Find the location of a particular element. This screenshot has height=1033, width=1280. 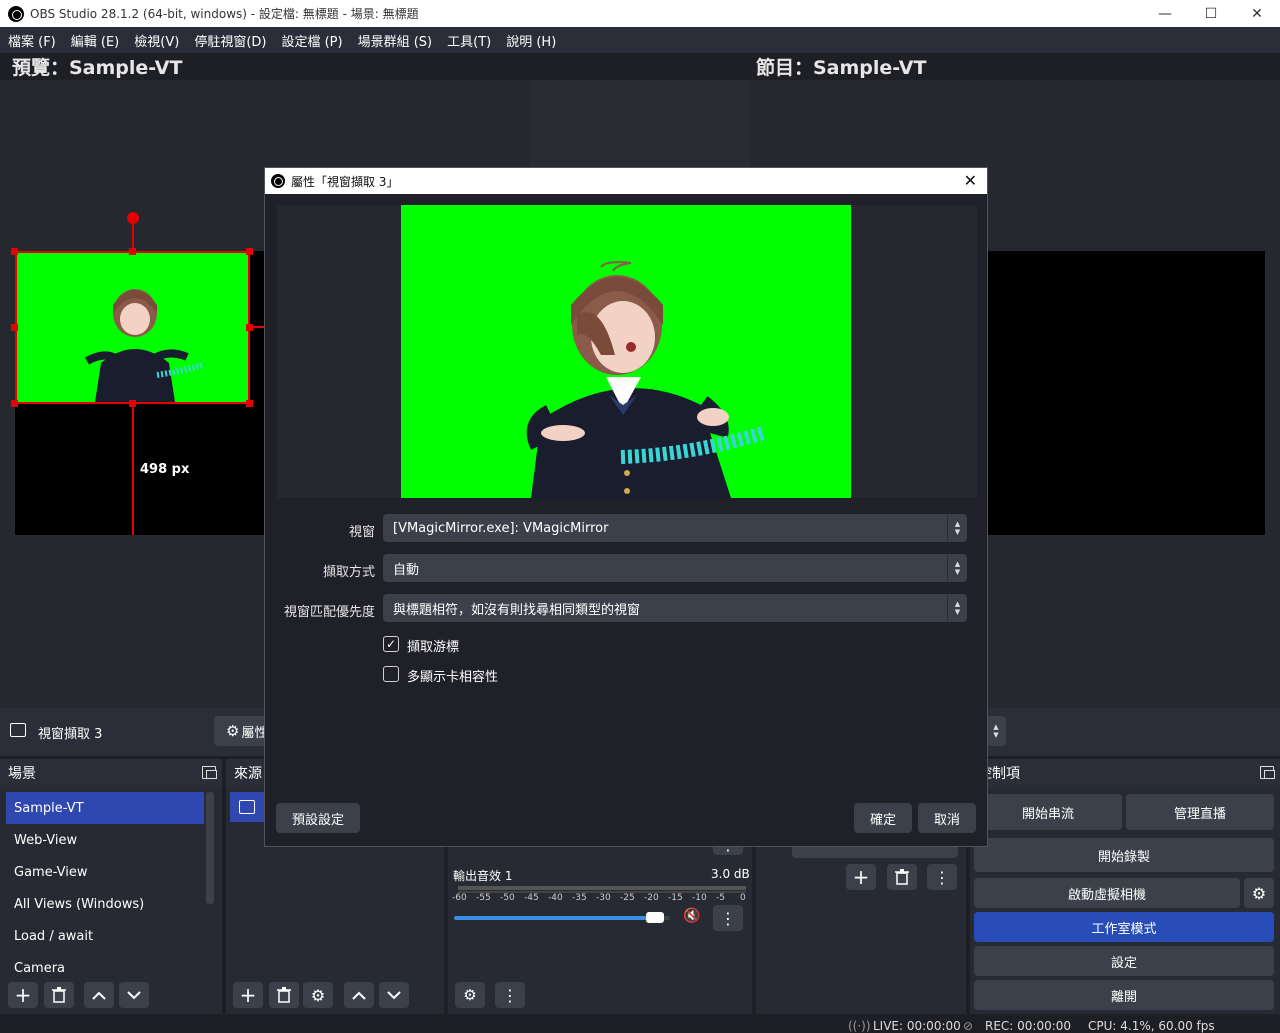

chevron-up-icon is located at coordinates (359, 995).